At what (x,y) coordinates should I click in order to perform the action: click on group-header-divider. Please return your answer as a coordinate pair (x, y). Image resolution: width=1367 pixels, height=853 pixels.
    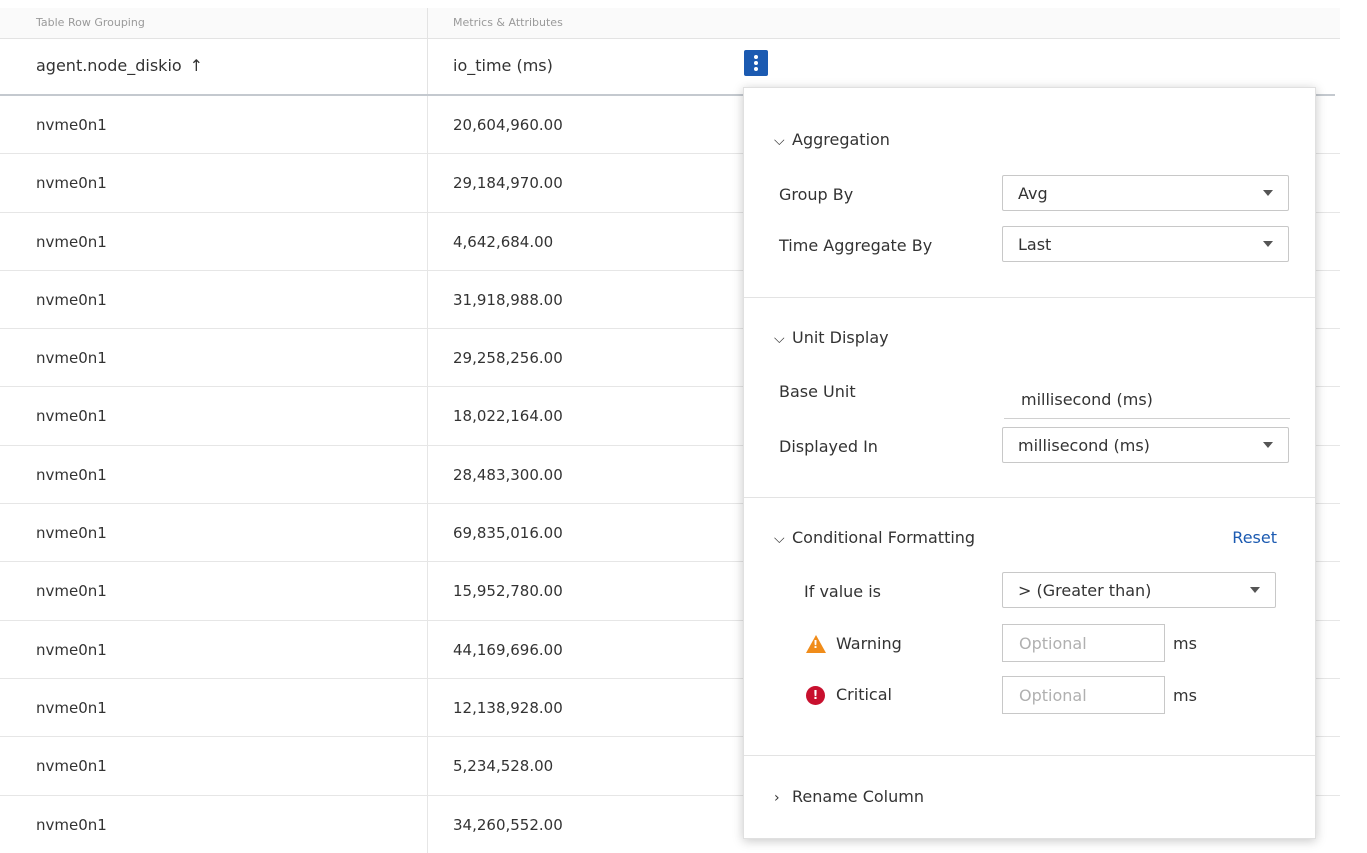
    Looking at the image, I should click on (427, 23).